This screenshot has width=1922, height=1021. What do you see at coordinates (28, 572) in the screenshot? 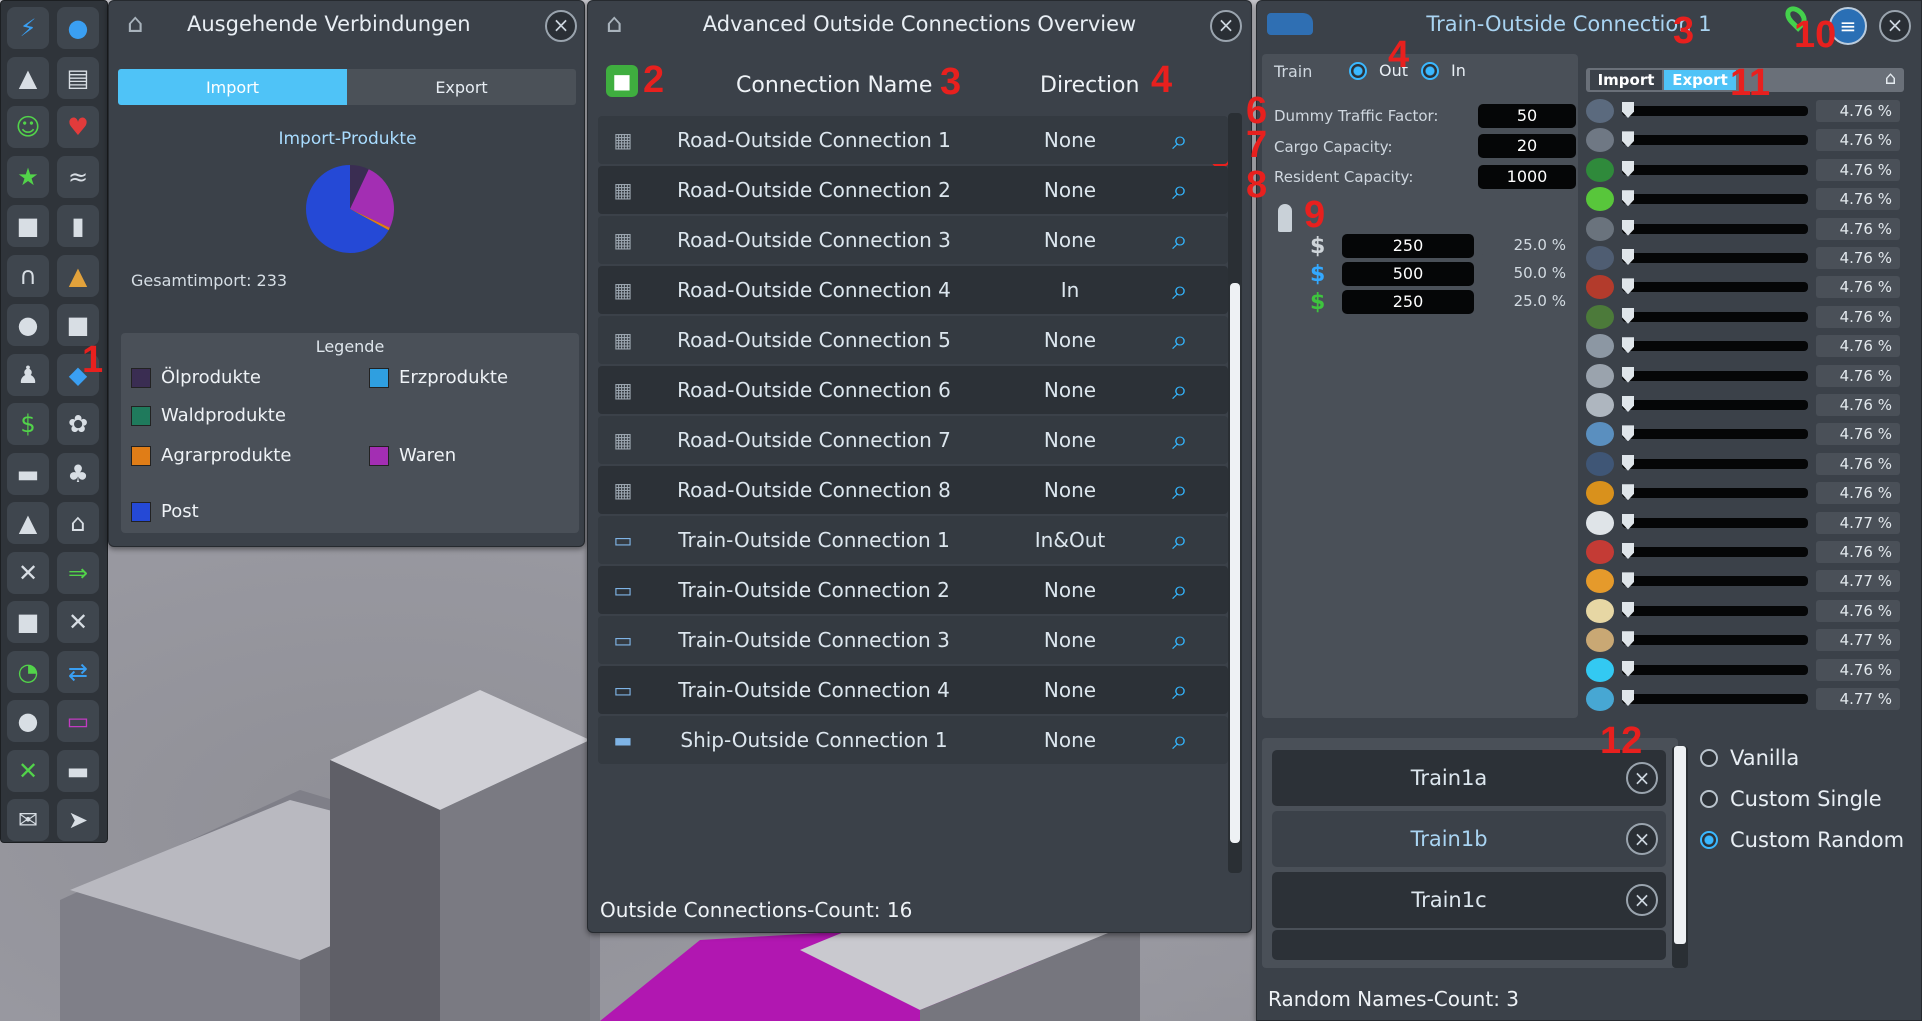
I see `maintenance-icon: ✕` at bounding box center [28, 572].